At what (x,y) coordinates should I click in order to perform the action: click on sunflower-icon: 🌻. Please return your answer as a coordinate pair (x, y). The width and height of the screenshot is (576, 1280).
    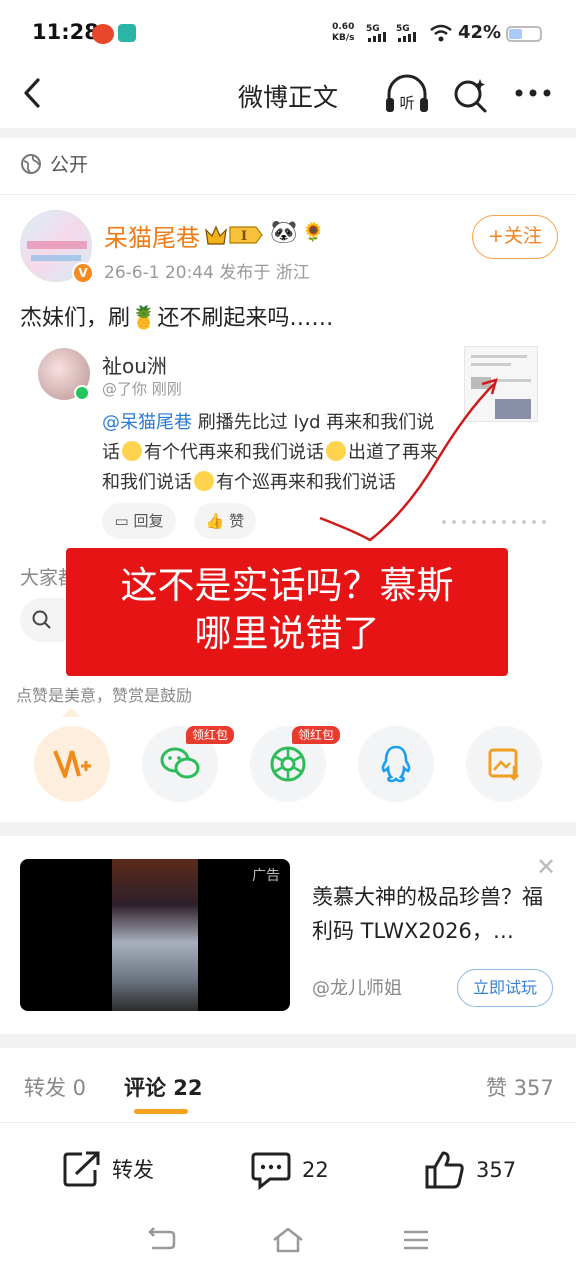
    Looking at the image, I should click on (313, 232).